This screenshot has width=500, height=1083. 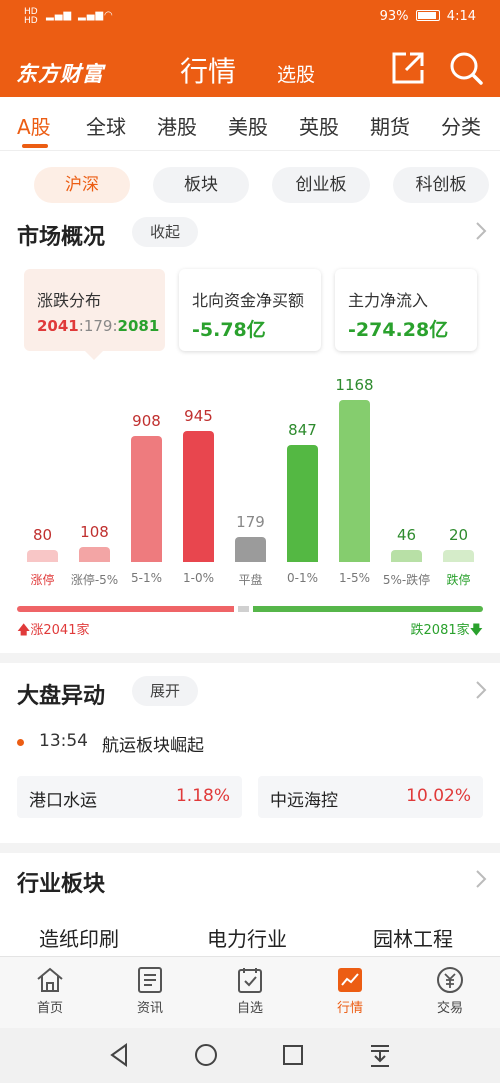 What do you see at coordinates (250, 17) in the screenshot?
I see `status-bar: HD HD ▂▄▆ ▂▄▆ ◠ 93% 4:14` at bounding box center [250, 17].